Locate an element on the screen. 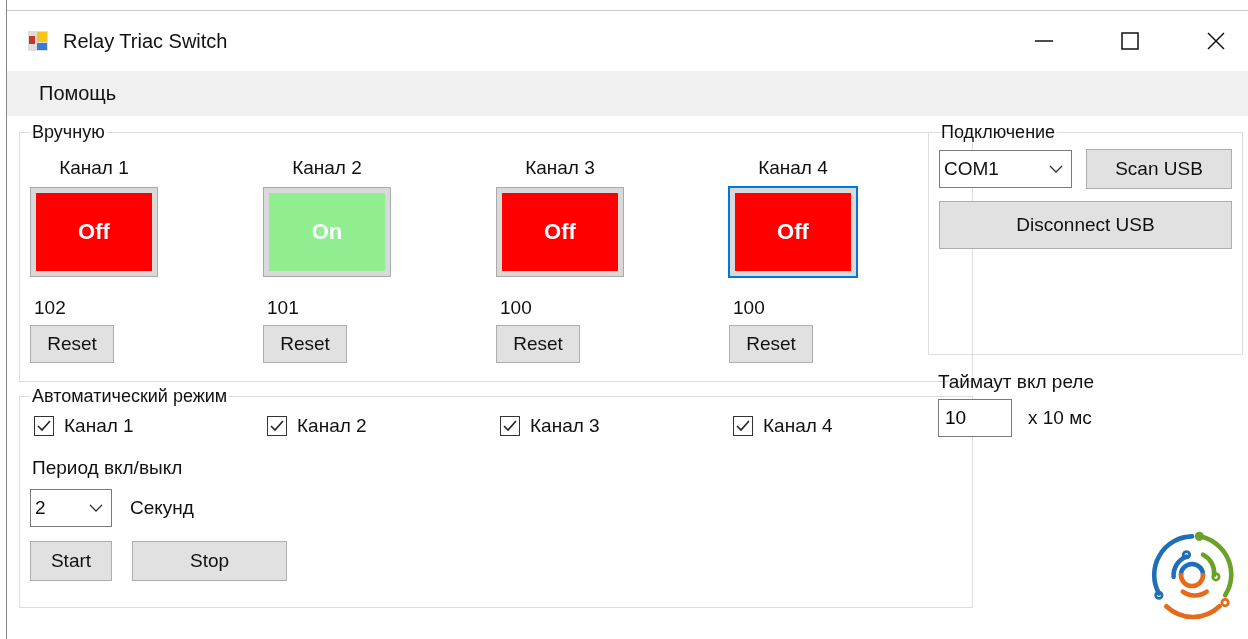 This screenshot has height=639, width=1248. channel-label: Канал 4 is located at coordinates (793, 168).